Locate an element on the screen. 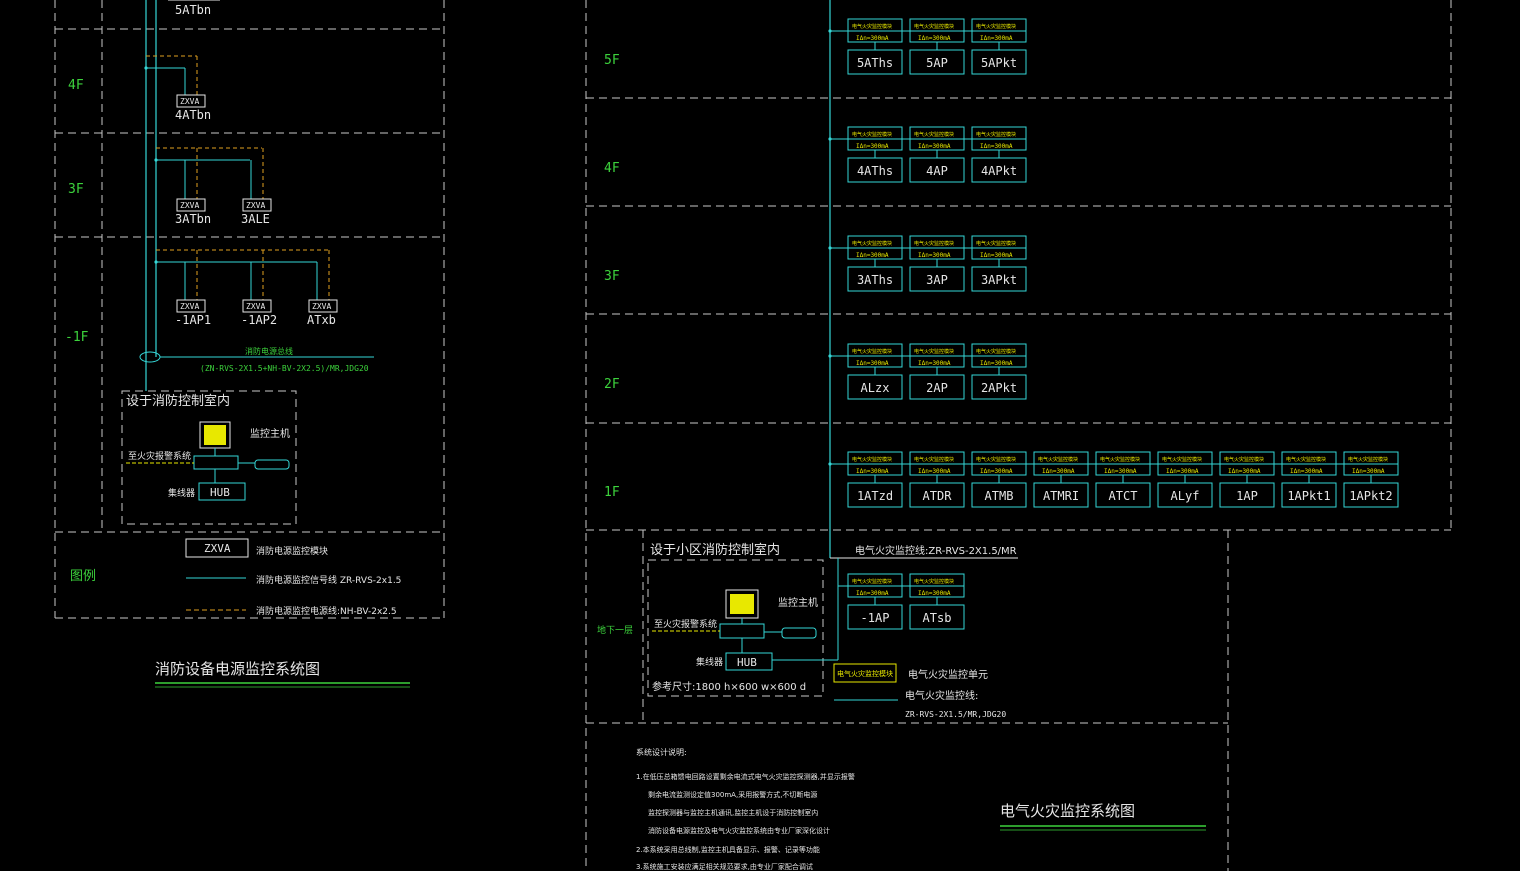  right-legend-unit: 电气火灾监控单元 is located at coordinates (948, 674).